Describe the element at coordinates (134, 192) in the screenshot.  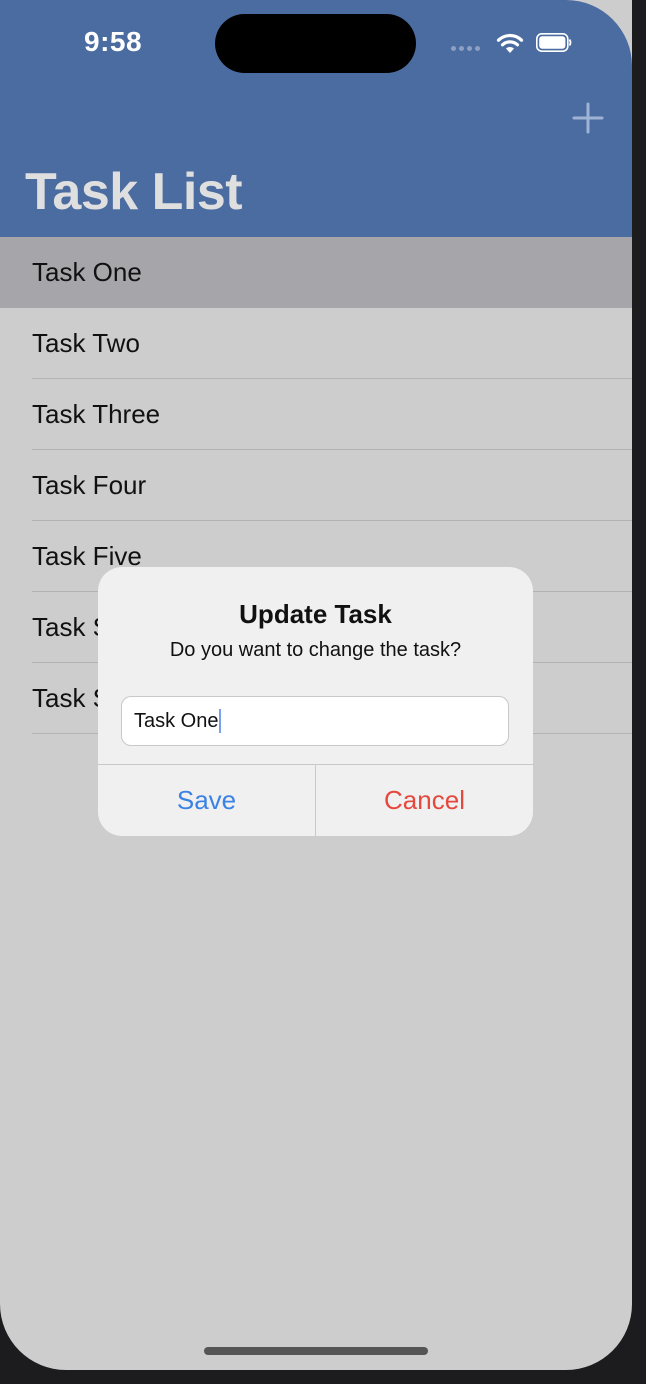
I see `page-title: Task List` at that location.